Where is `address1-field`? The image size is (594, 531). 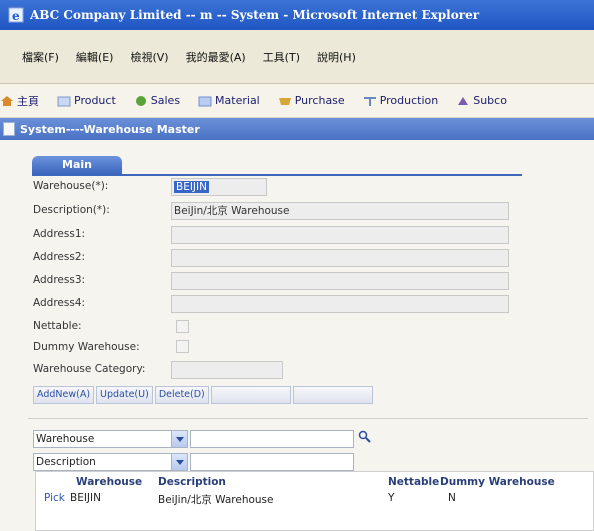 address1-field is located at coordinates (340, 235).